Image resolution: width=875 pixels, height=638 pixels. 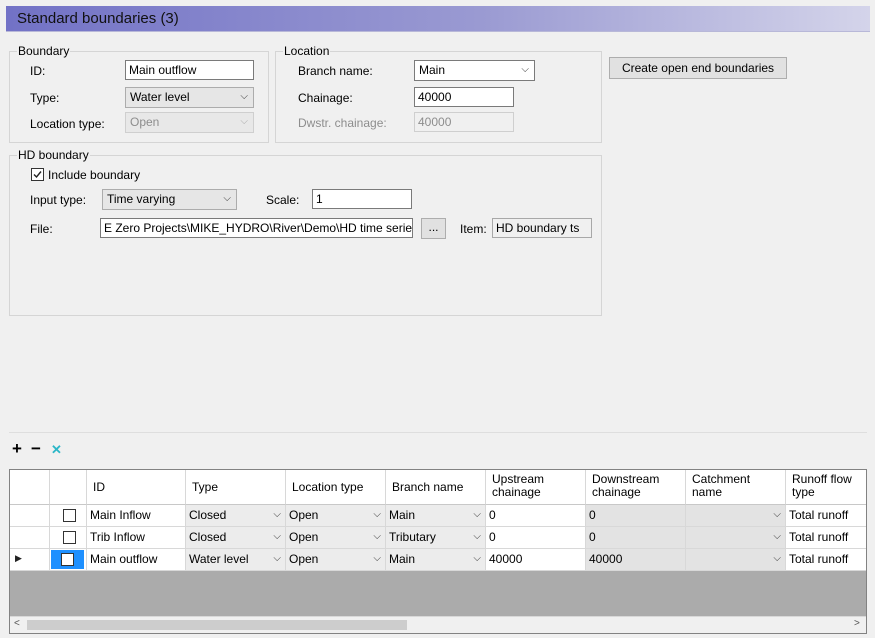 What do you see at coordinates (94, 175) in the screenshot?
I see `include-boundary-label: Include boundary` at bounding box center [94, 175].